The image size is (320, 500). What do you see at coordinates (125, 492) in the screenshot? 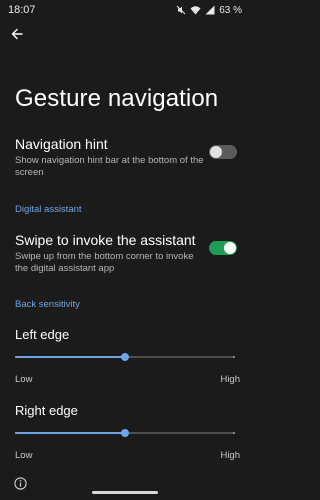
I see `gesture-handle` at bounding box center [125, 492].